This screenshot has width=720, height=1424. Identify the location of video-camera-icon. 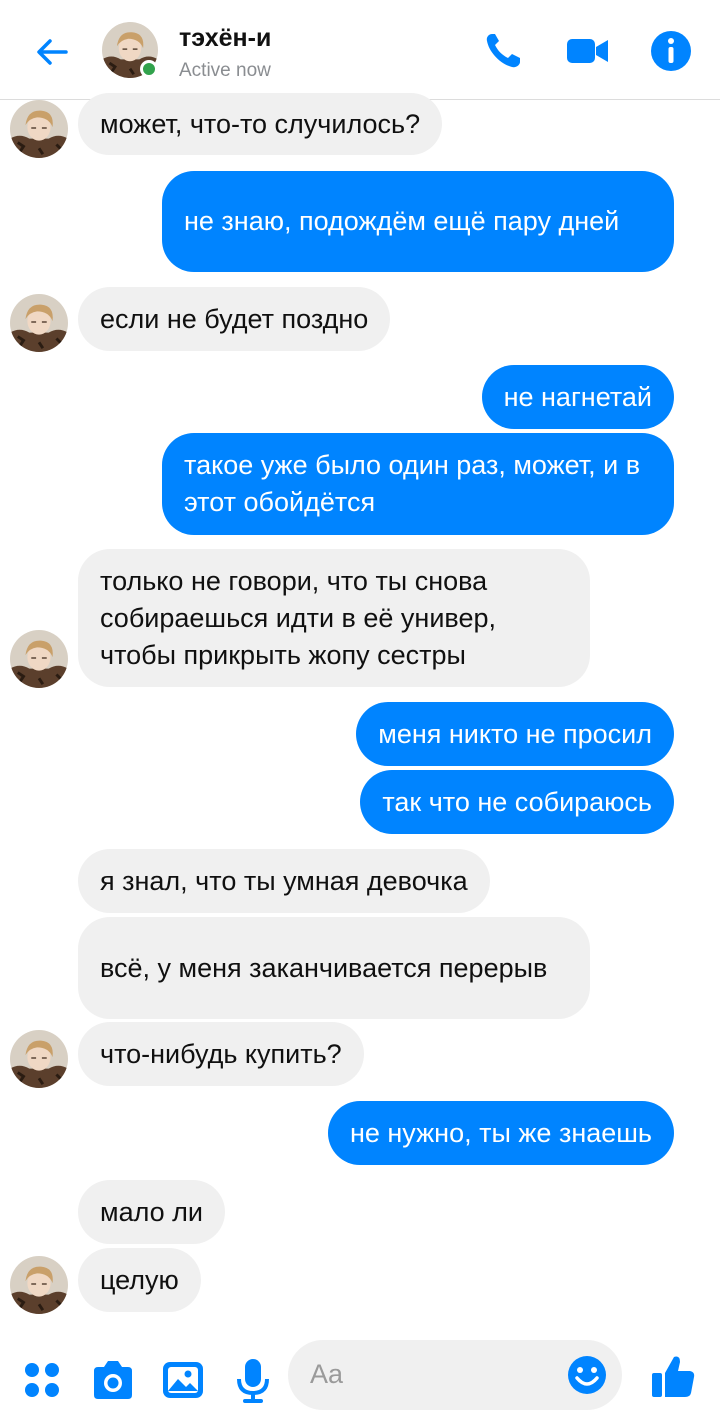
(587, 51).